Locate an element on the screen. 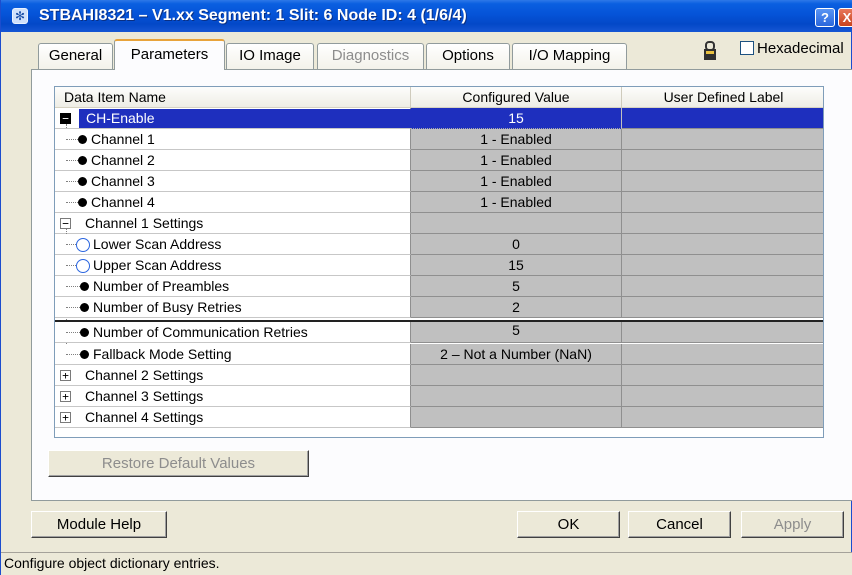 Image resolution: width=852 pixels, height=575 pixels. name-cell: Number of Busy Retries is located at coordinates (233, 307).